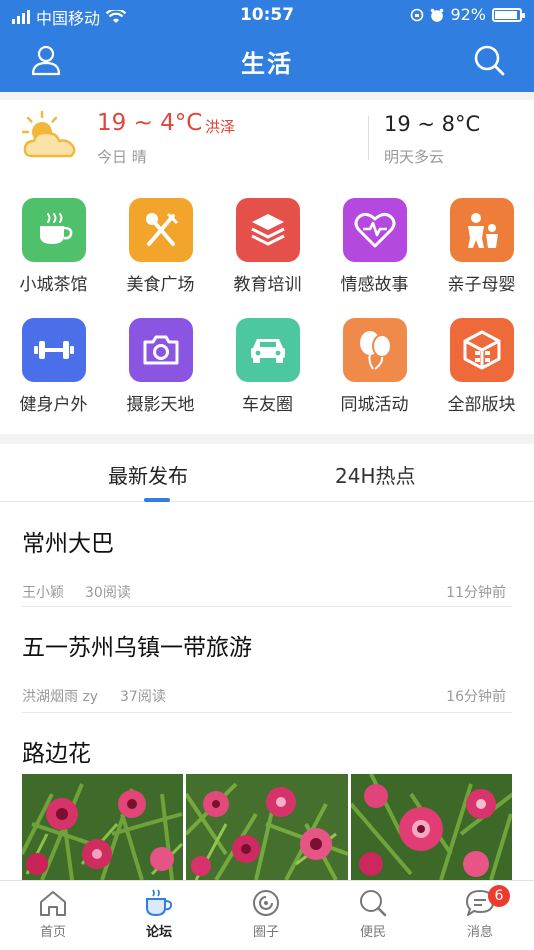 This screenshot has width=534, height=950. I want to click on post-item: 常州大巴 王小颖 30阅读 11分钟前, so click(267, 562).